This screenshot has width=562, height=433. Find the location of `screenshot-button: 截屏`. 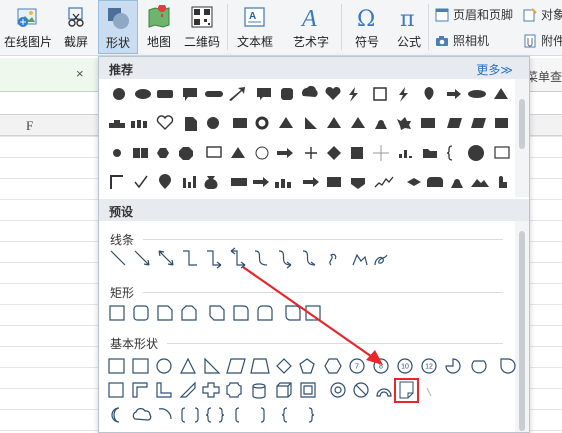

screenshot-button: 截屏 is located at coordinates (76, 27).